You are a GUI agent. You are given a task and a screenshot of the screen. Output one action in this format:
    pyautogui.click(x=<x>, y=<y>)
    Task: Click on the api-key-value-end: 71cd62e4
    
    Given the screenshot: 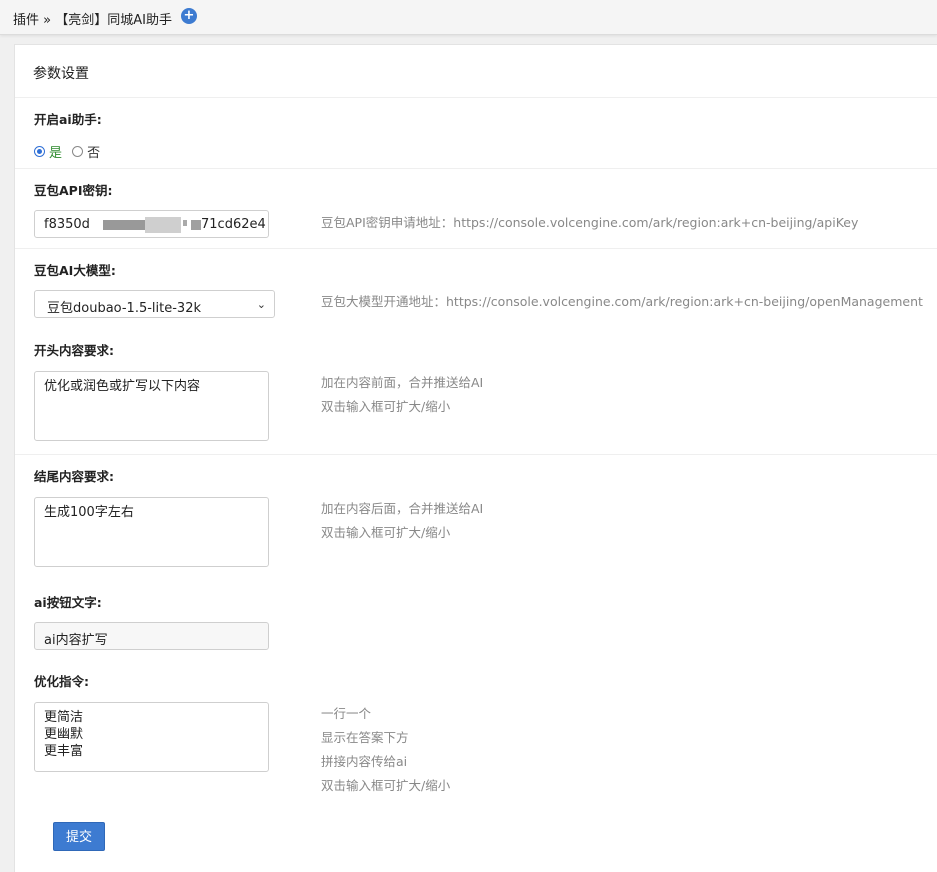 What is the action you would take?
    pyautogui.click(x=233, y=224)
    